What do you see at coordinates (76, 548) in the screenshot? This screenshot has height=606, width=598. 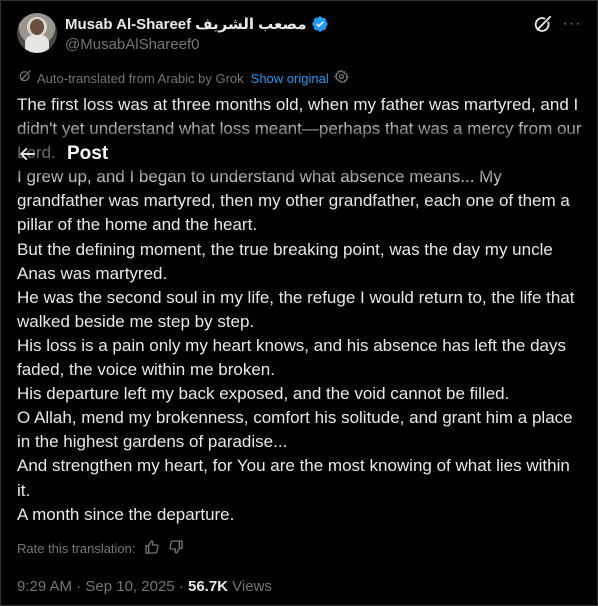 I see `rate-translation-label: Rate this translation:` at bounding box center [76, 548].